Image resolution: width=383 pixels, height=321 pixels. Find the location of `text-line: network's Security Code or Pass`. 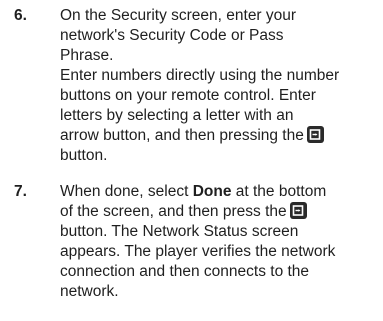

text-line: network's Security Code or Pass is located at coordinates (172, 35).